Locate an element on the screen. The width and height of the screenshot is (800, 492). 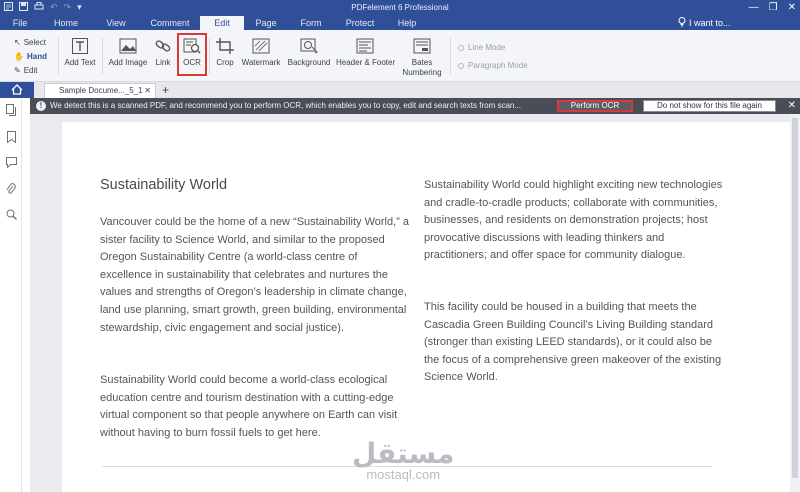
watermark: مستقل mostaql.com is located at coordinates (403, 461).